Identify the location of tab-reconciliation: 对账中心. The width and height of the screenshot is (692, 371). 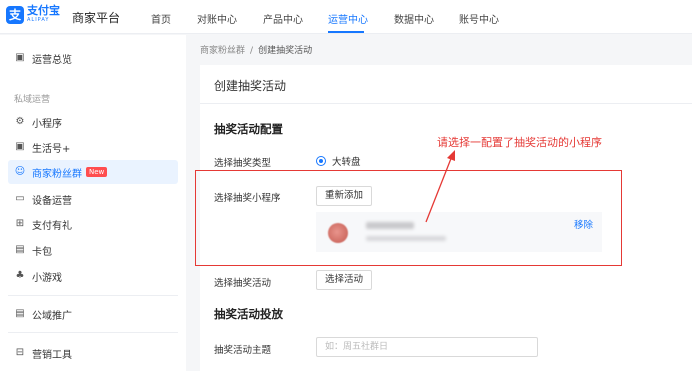
(217, 18).